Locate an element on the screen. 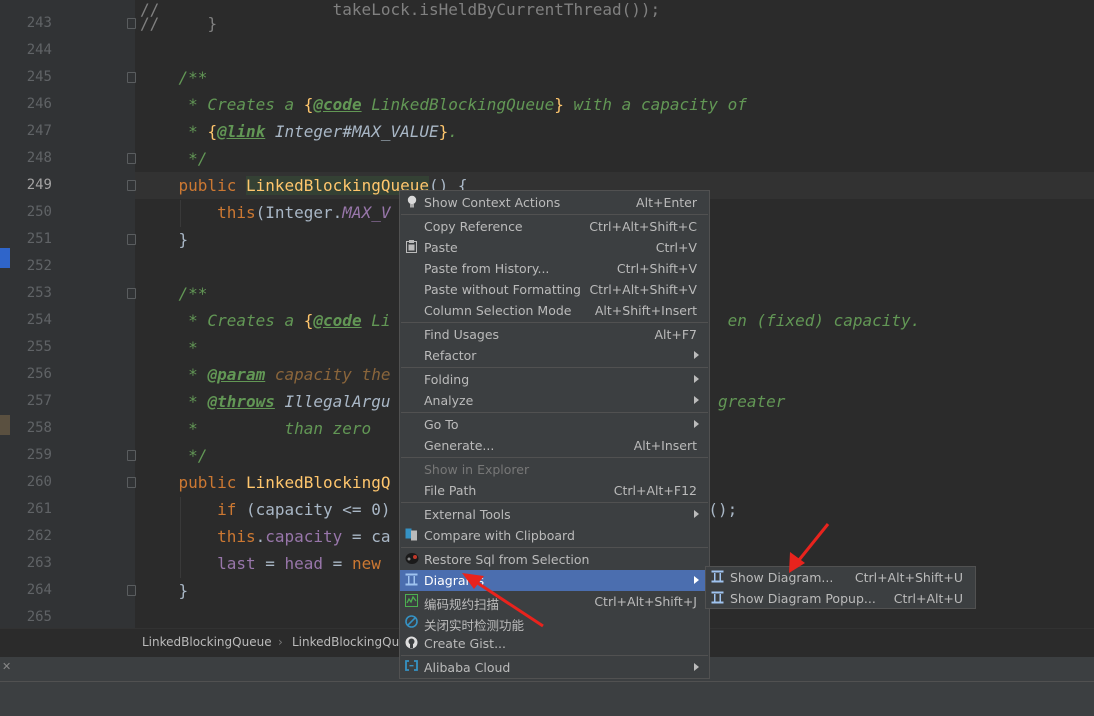 The image size is (1094, 716). menu-item-find-usages: Find Usages Alt+F7 is located at coordinates (554, 334).